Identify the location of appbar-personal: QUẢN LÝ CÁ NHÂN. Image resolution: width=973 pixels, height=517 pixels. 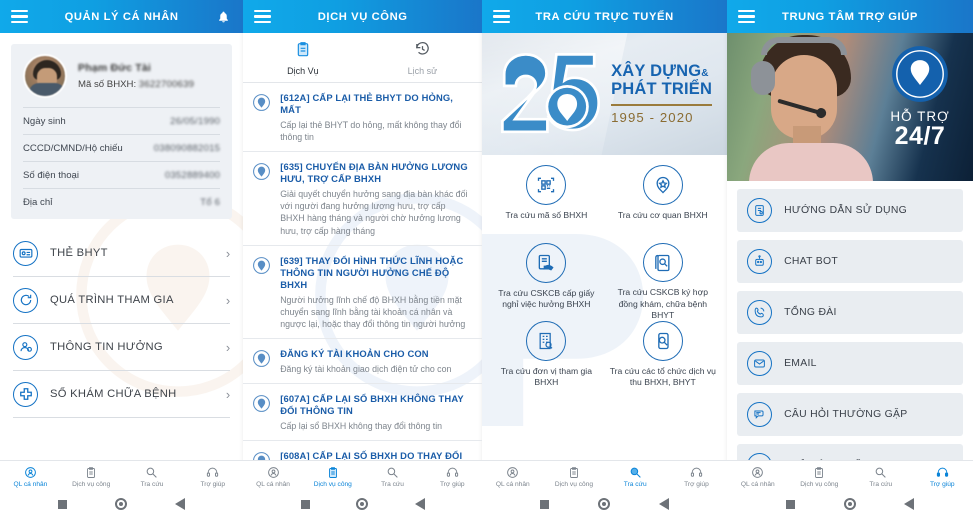
(122, 16).